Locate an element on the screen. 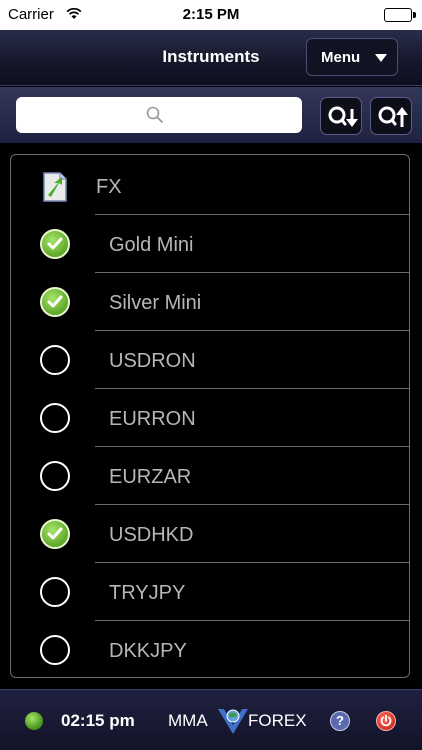  sort-ascending-button is located at coordinates (391, 116).